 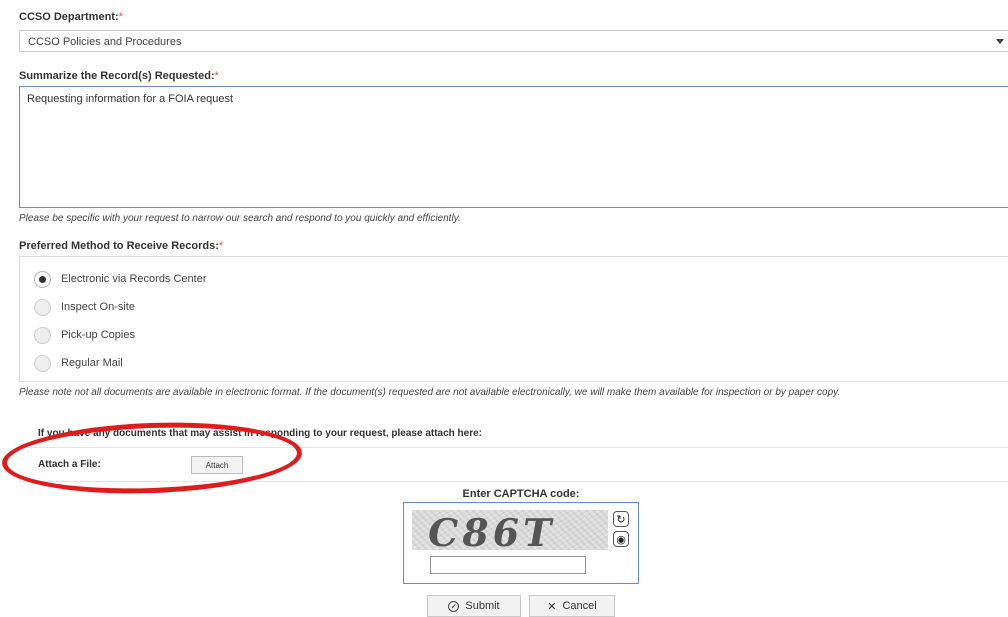 I want to click on captcha-panel: C86T ↻ ◉, so click(x=521, y=543).